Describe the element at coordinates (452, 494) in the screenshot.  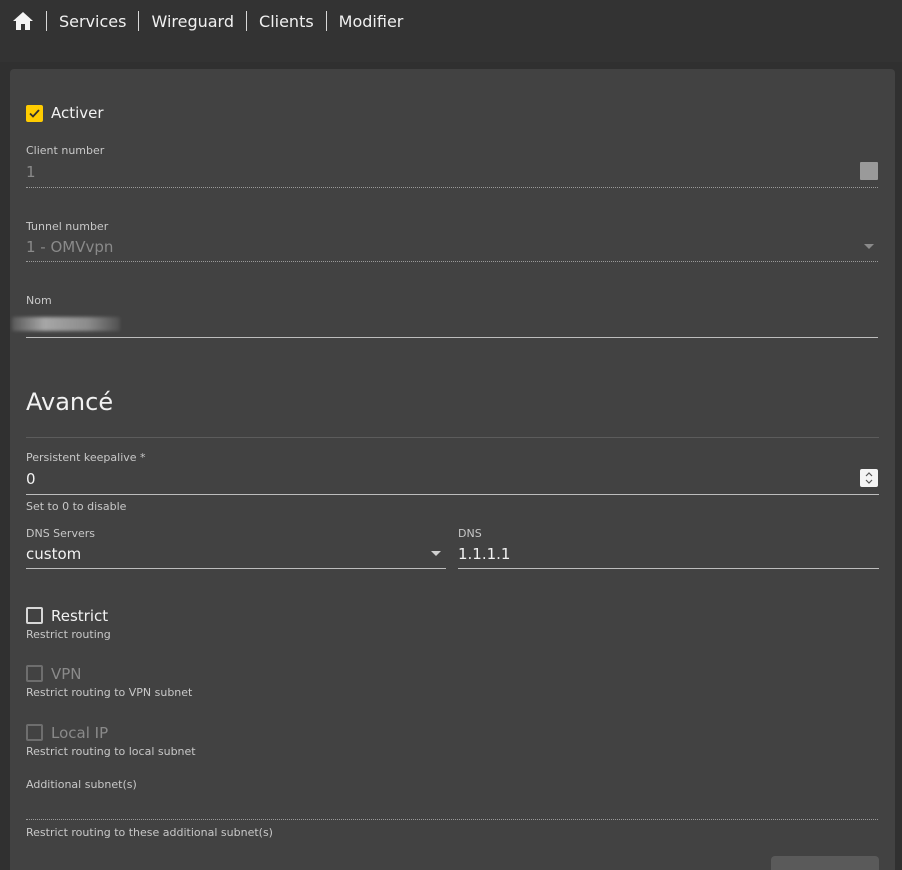
I see `keepalive-underline` at that location.